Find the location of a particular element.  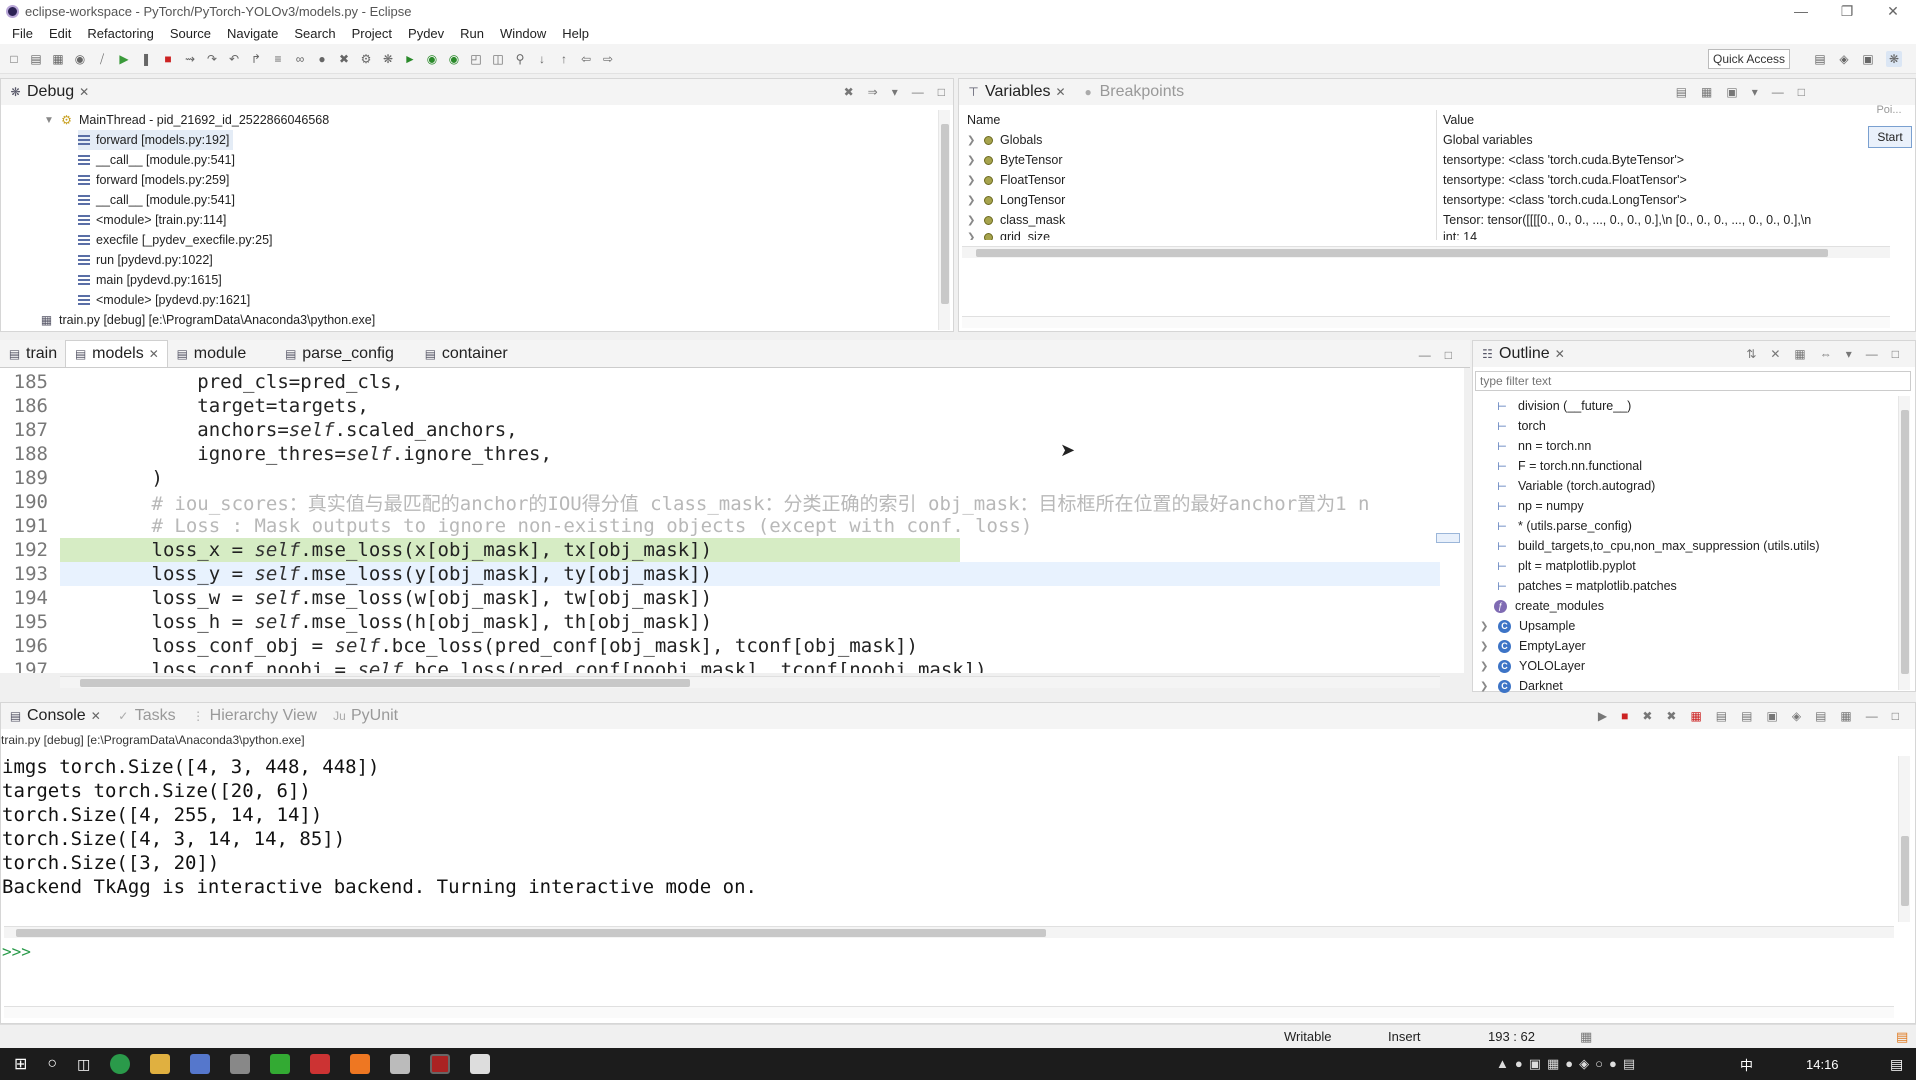

skip-breakpoints-icon: ⧸ is located at coordinates (102, 59).